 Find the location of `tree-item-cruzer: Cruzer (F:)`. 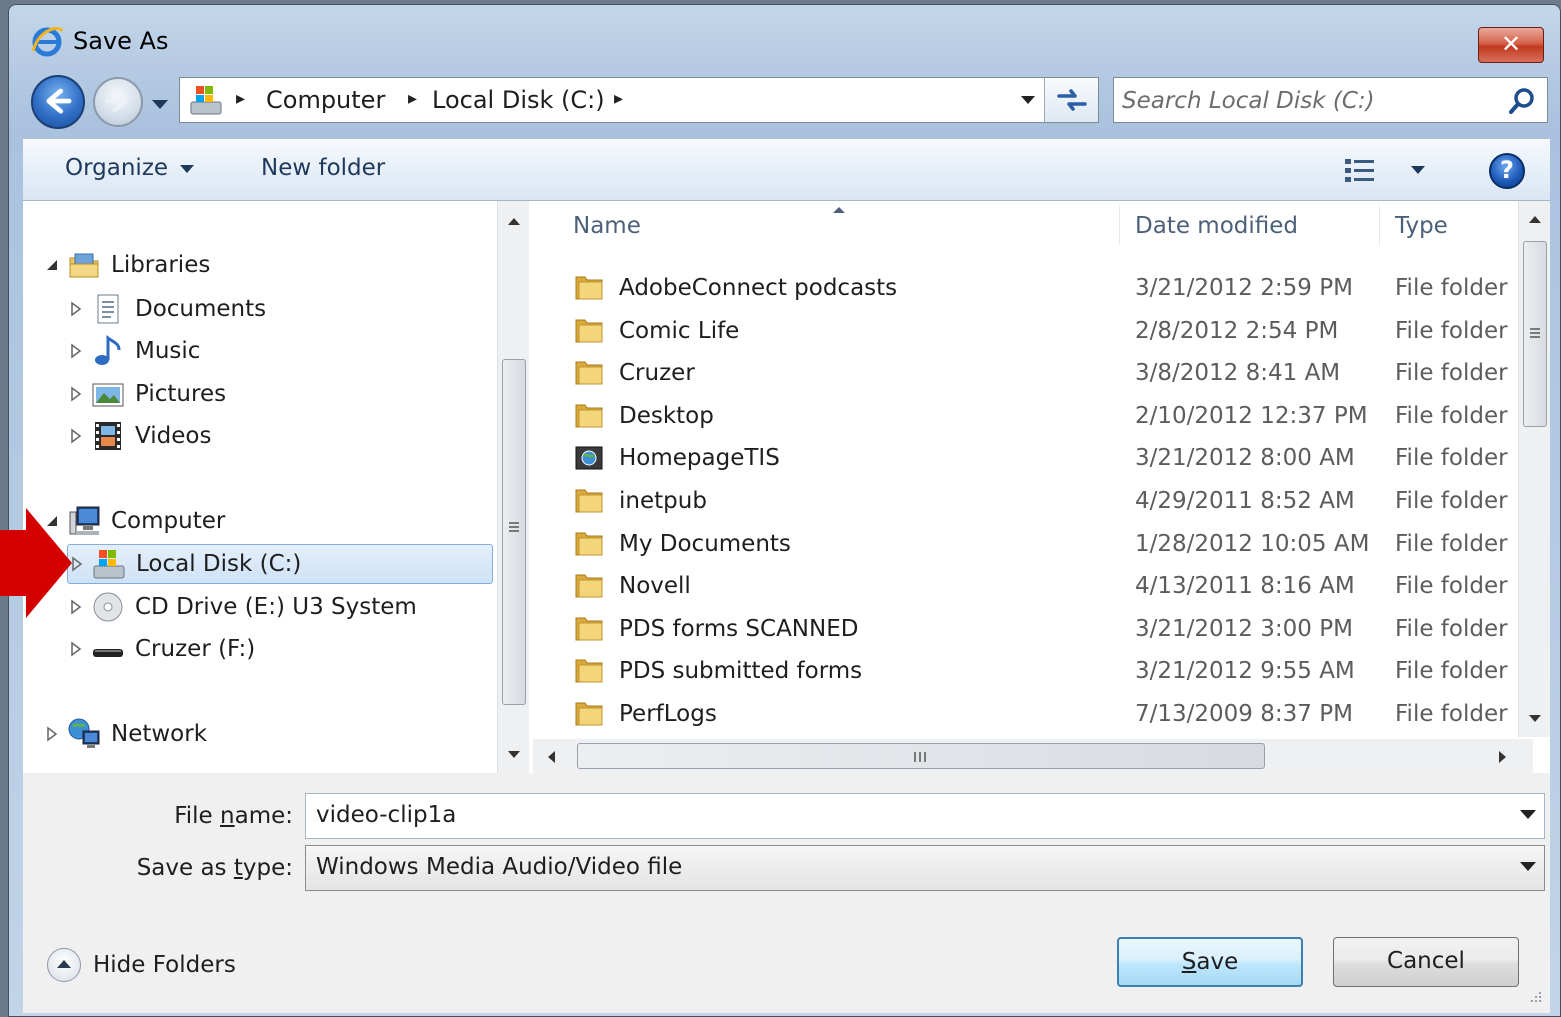

tree-item-cruzer: Cruzer (F:) is located at coordinates (161, 649).